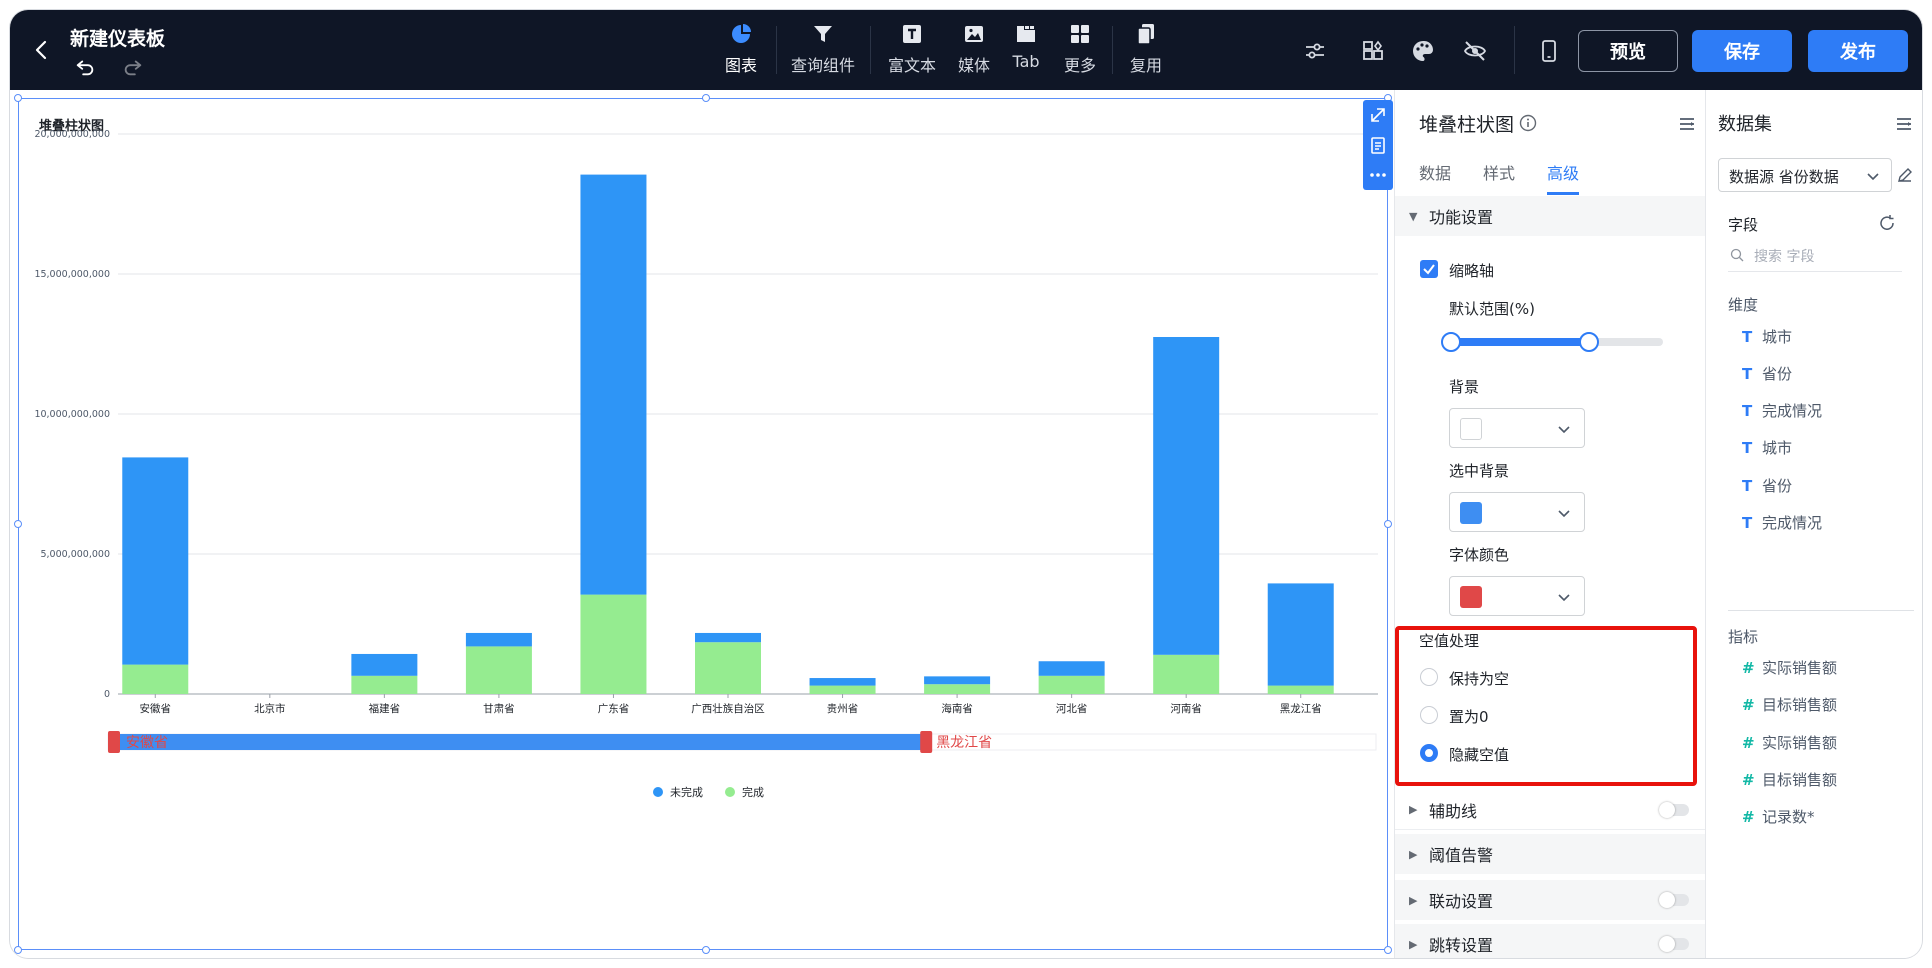  I want to click on publish-button: 发布, so click(1858, 51).